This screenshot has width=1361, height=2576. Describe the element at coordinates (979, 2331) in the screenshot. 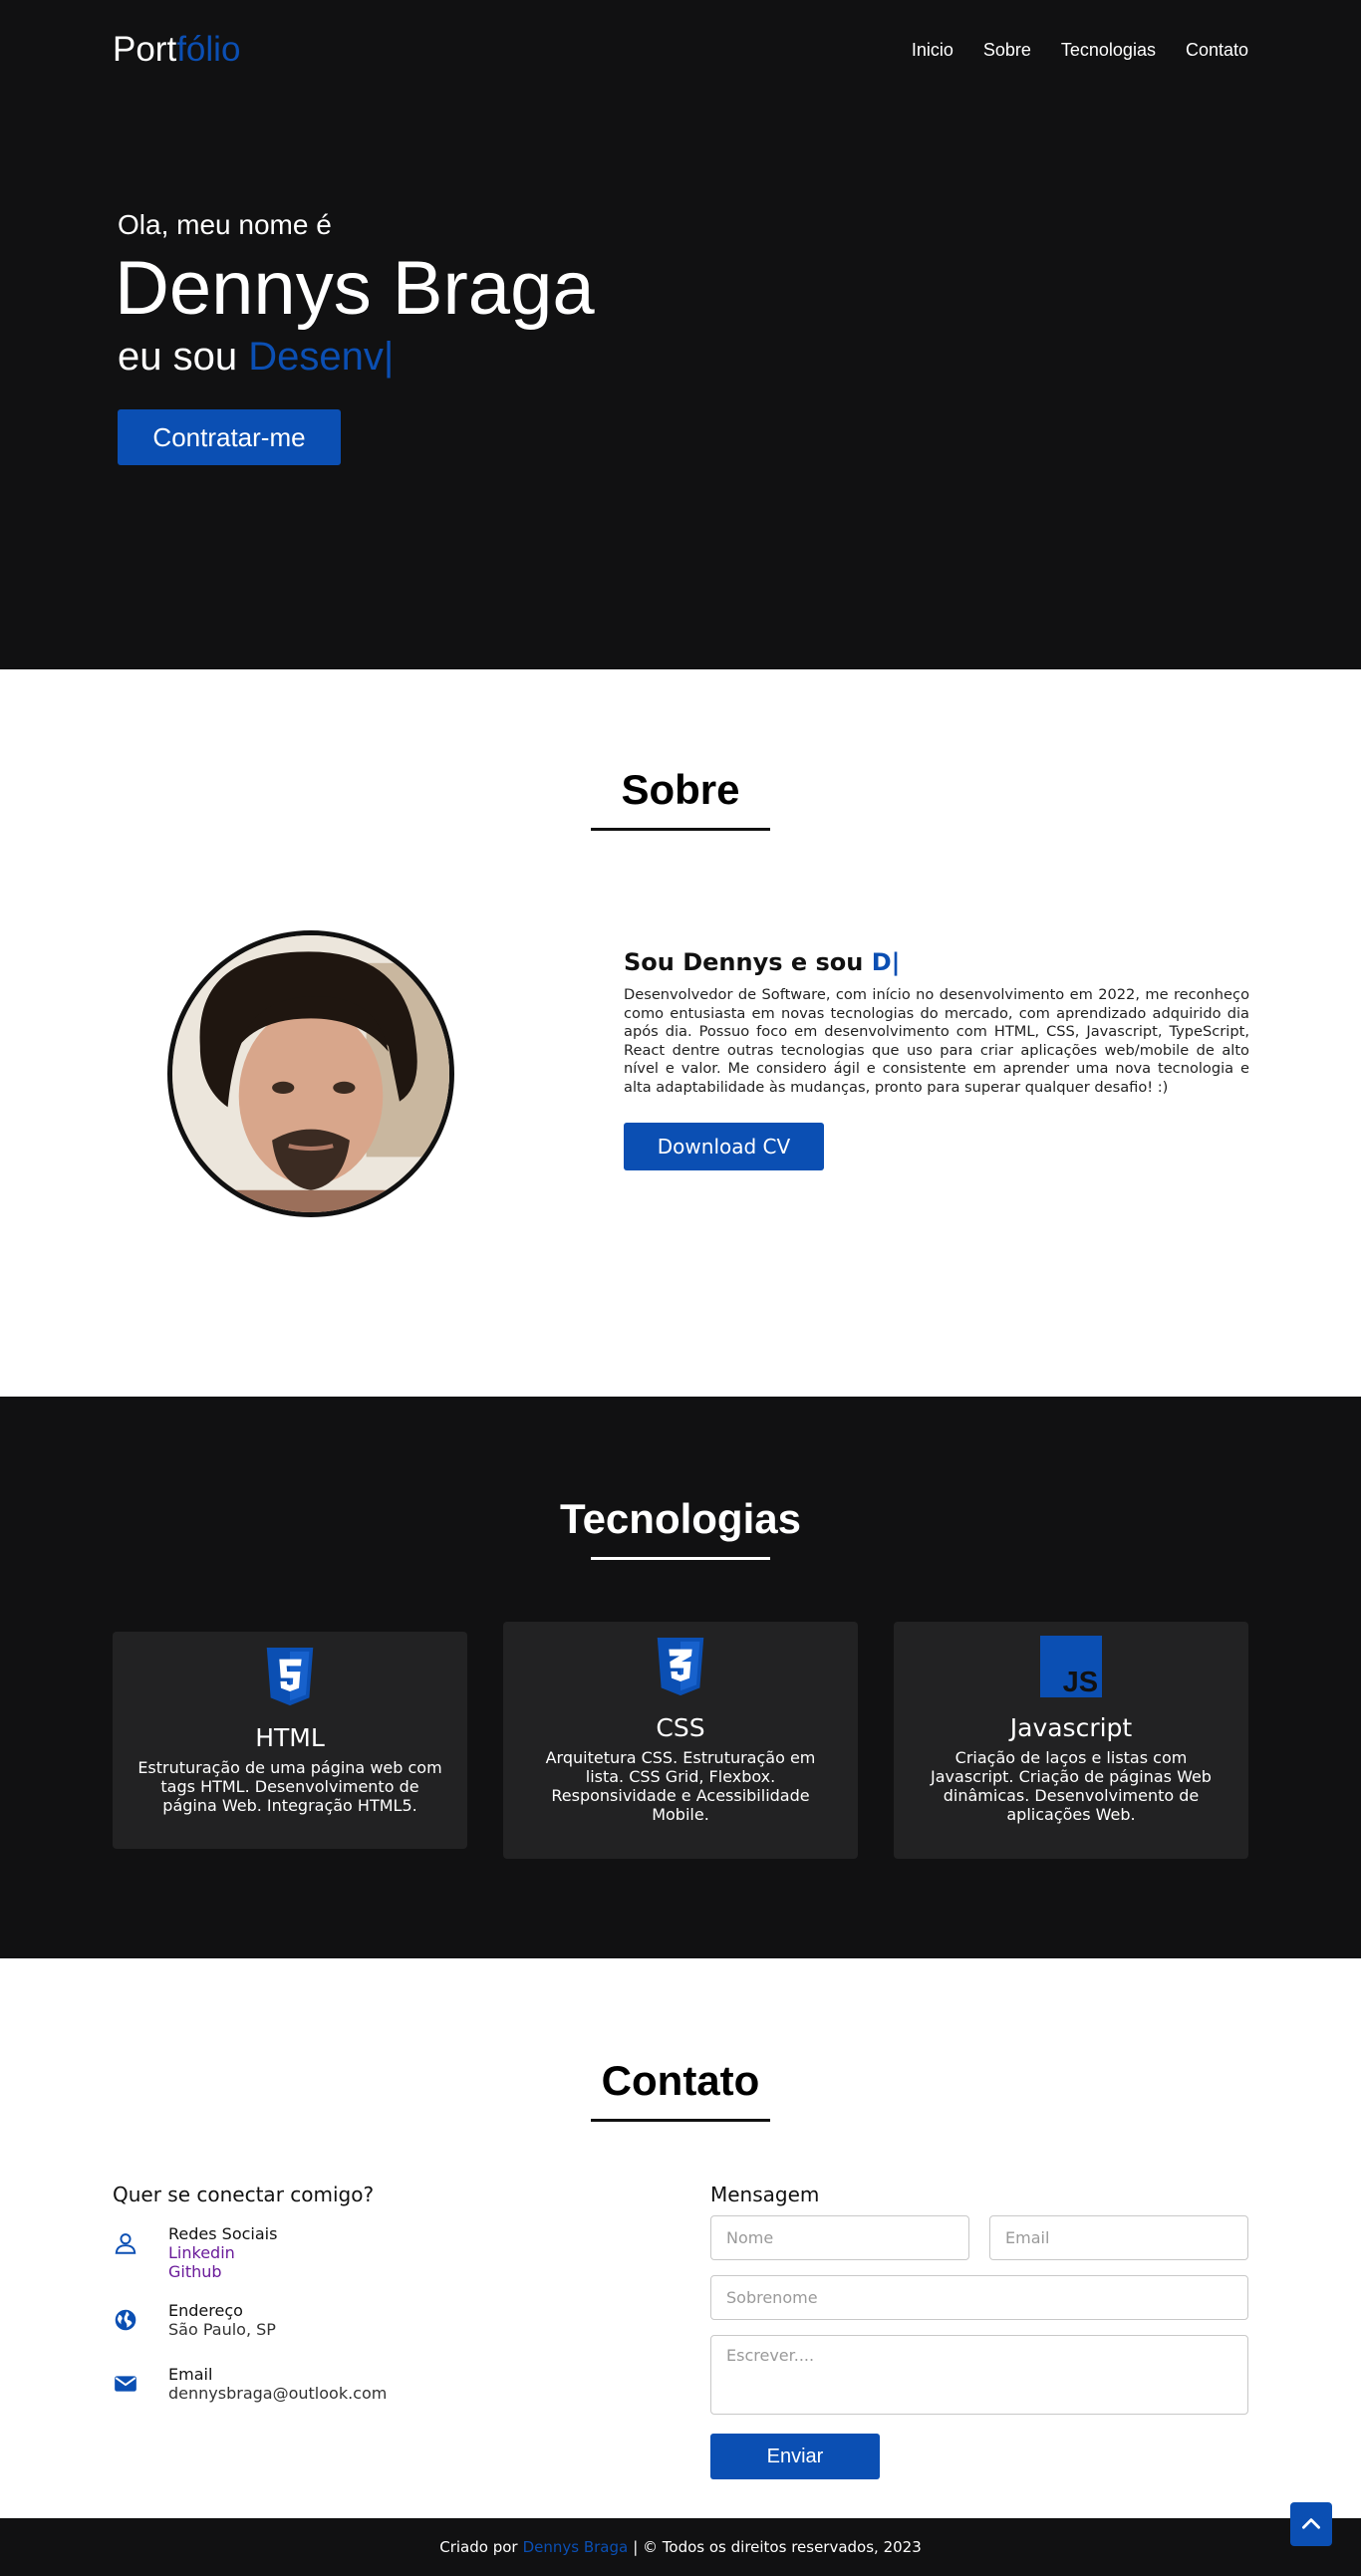

I see `contact-form: Mensagem Enviar` at that location.